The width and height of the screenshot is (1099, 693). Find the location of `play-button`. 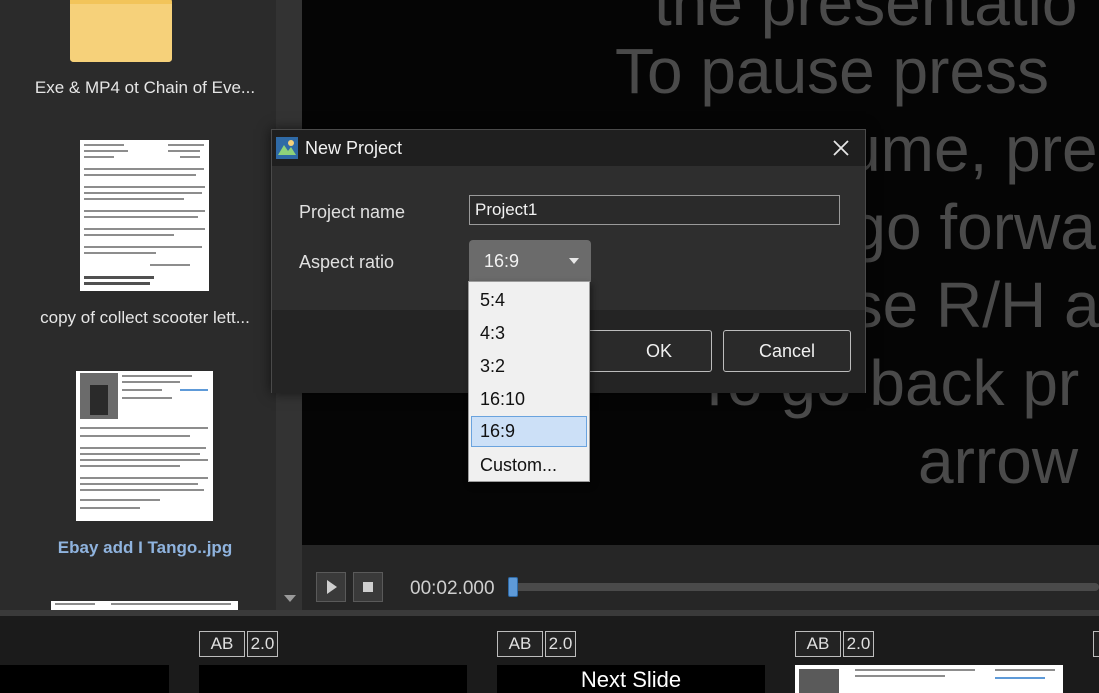

play-button is located at coordinates (331, 587).